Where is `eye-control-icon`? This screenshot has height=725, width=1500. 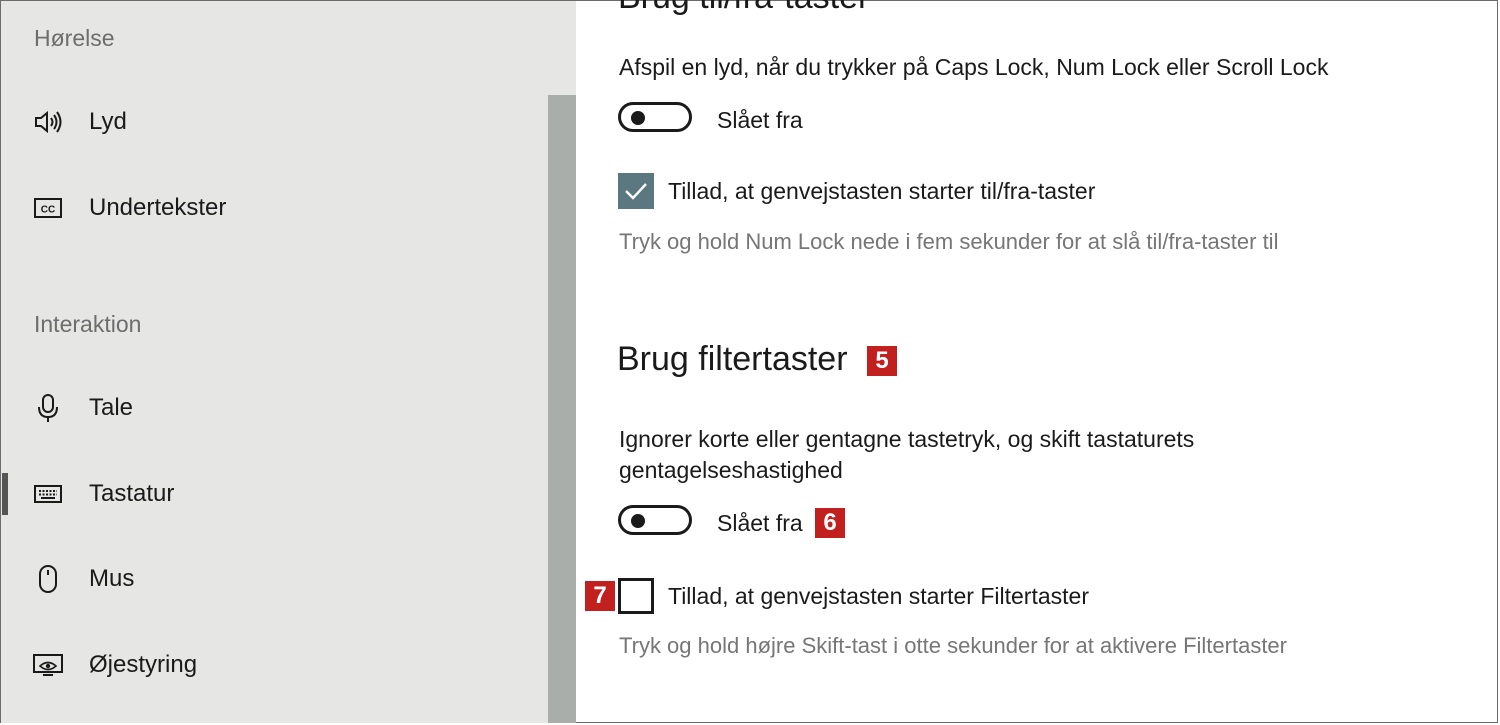
eye-control-icon is located at coordinates (48, 665).